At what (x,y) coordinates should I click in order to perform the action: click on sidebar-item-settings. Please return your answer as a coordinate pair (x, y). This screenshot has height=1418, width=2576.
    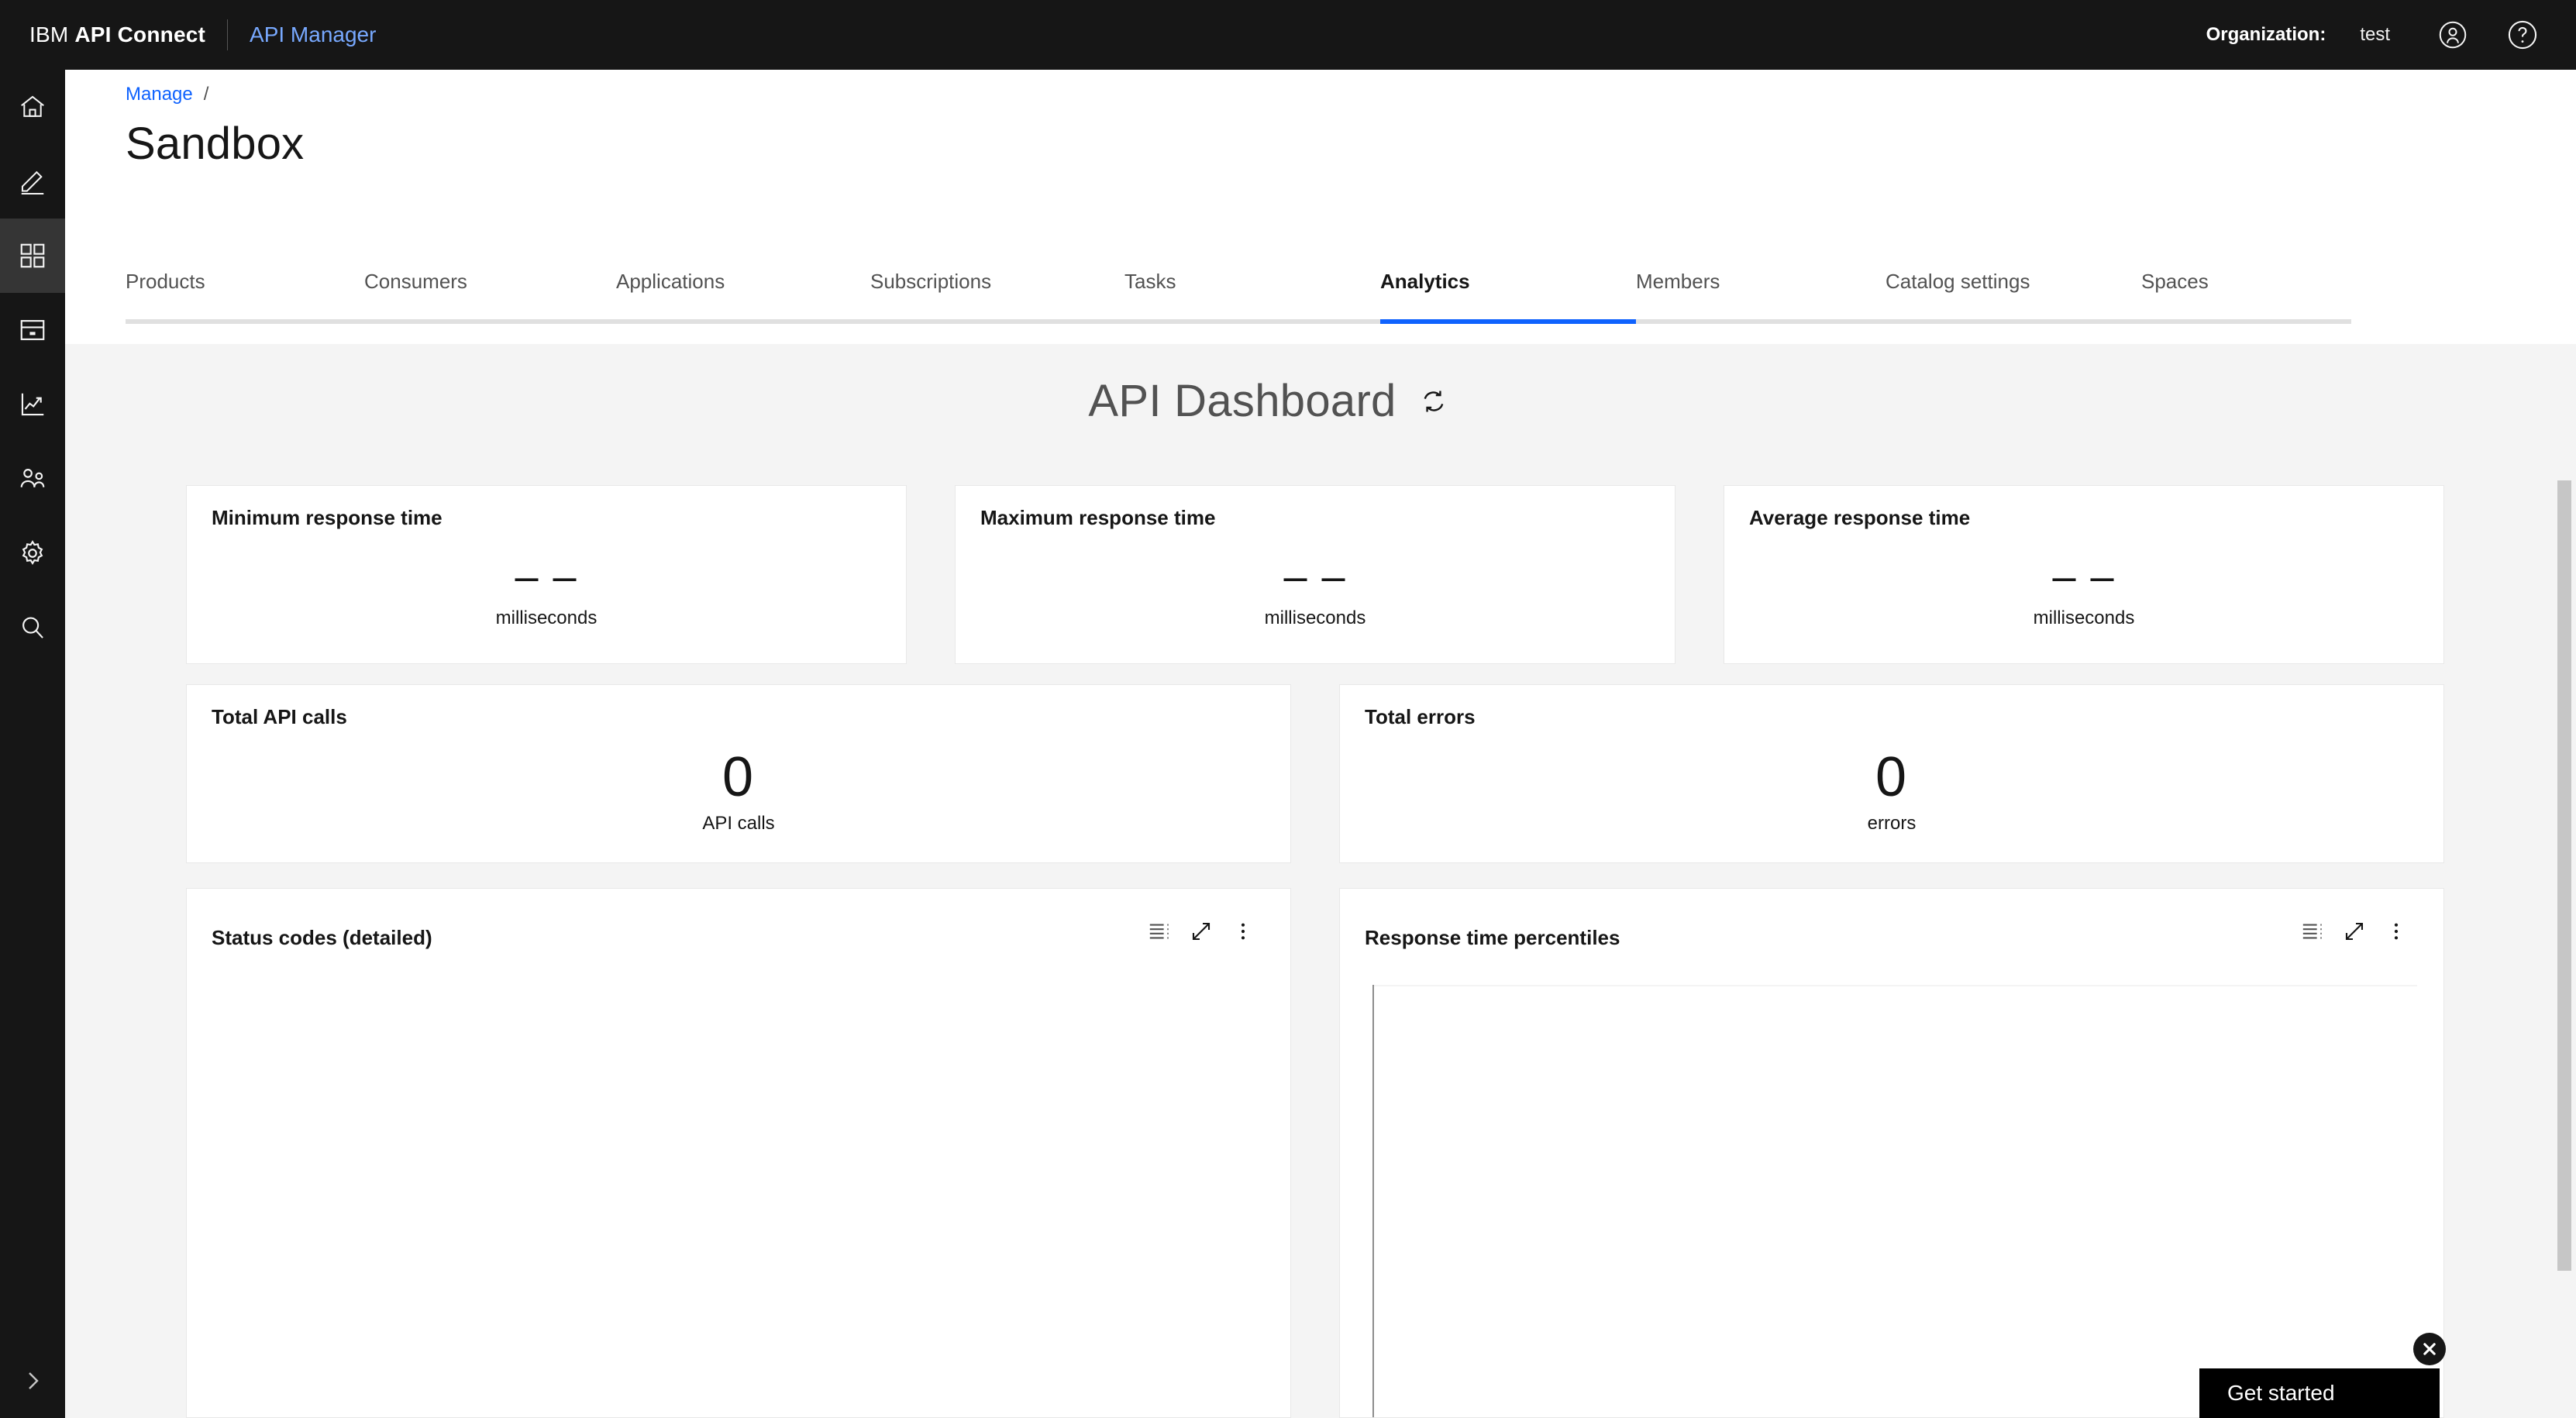
    Looking at the image, I should click on (32, 553).